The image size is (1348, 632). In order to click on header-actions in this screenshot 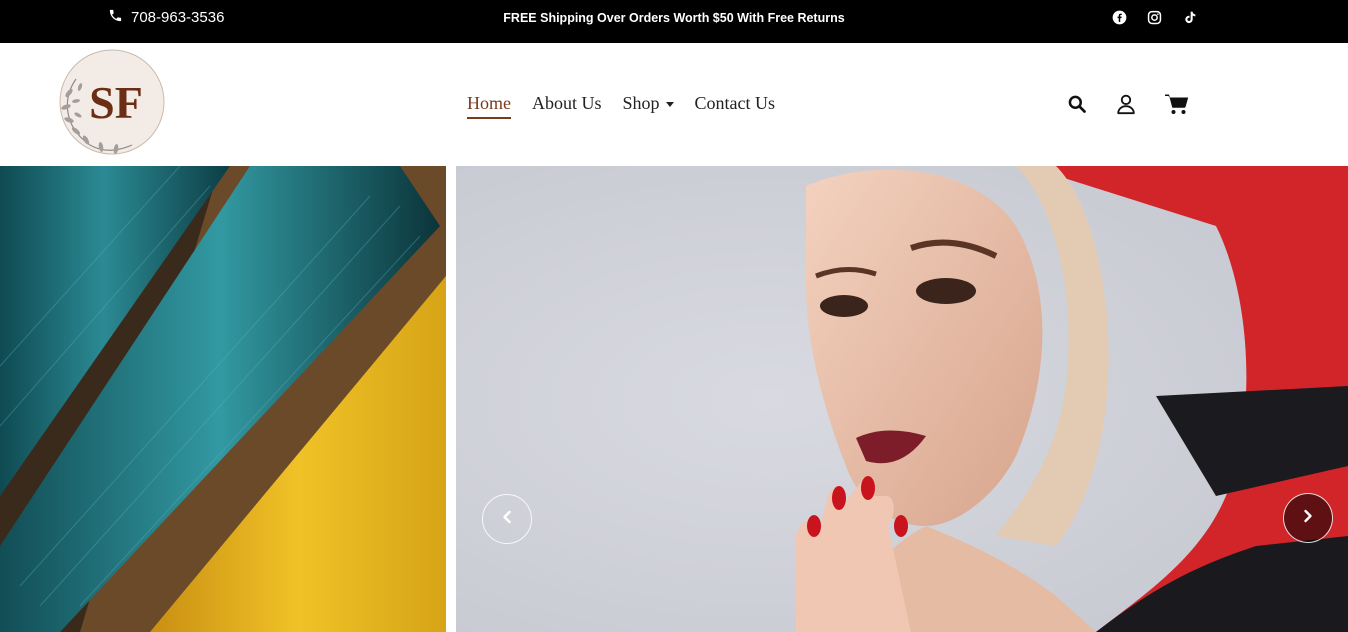, I will do `click(1128, 104)`.